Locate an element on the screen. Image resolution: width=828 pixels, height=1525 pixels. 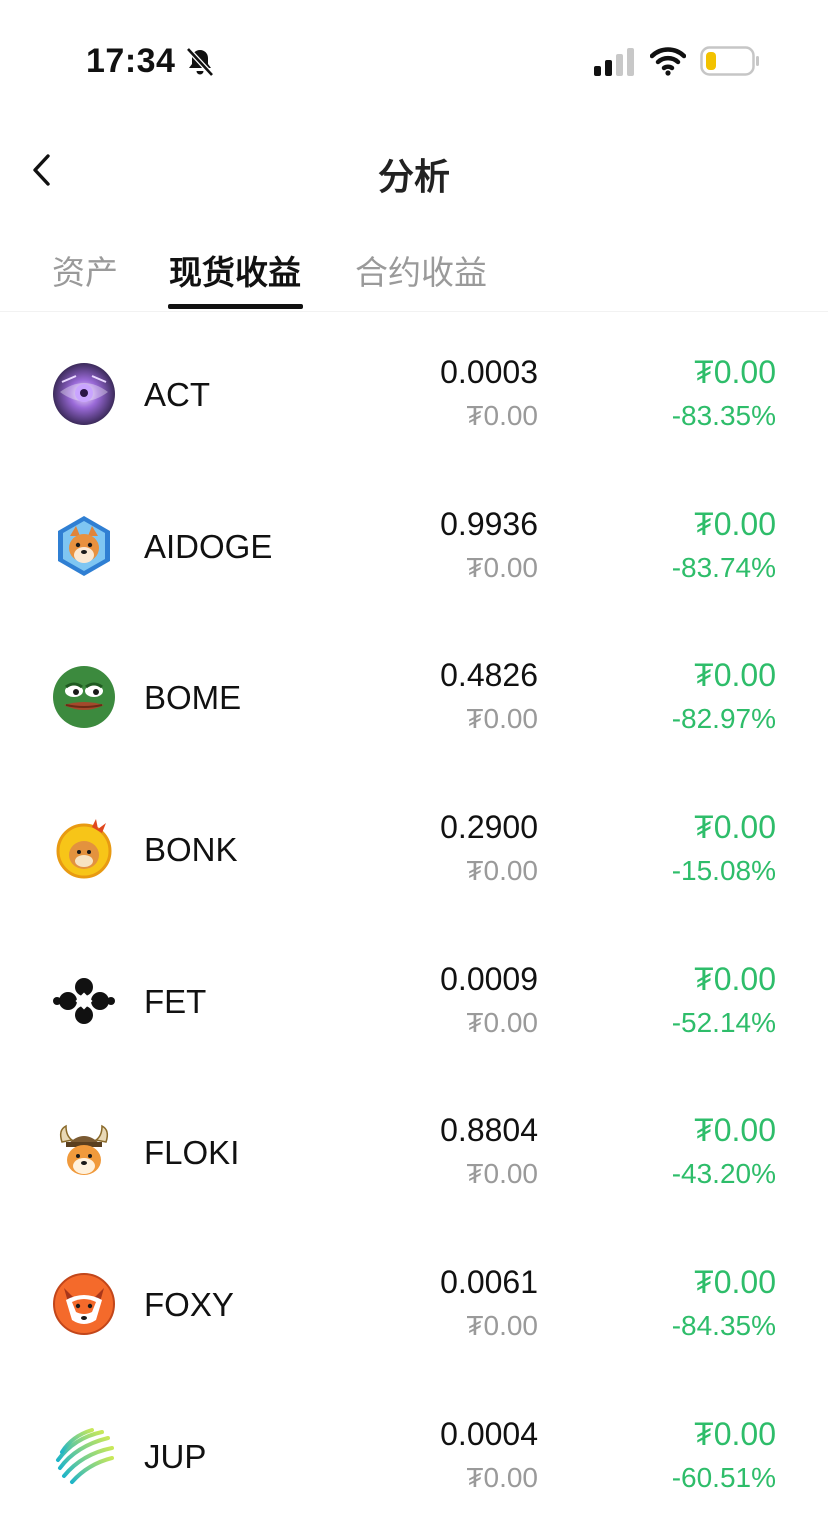
coin-name: ACT is located at coordinates (177, 394).